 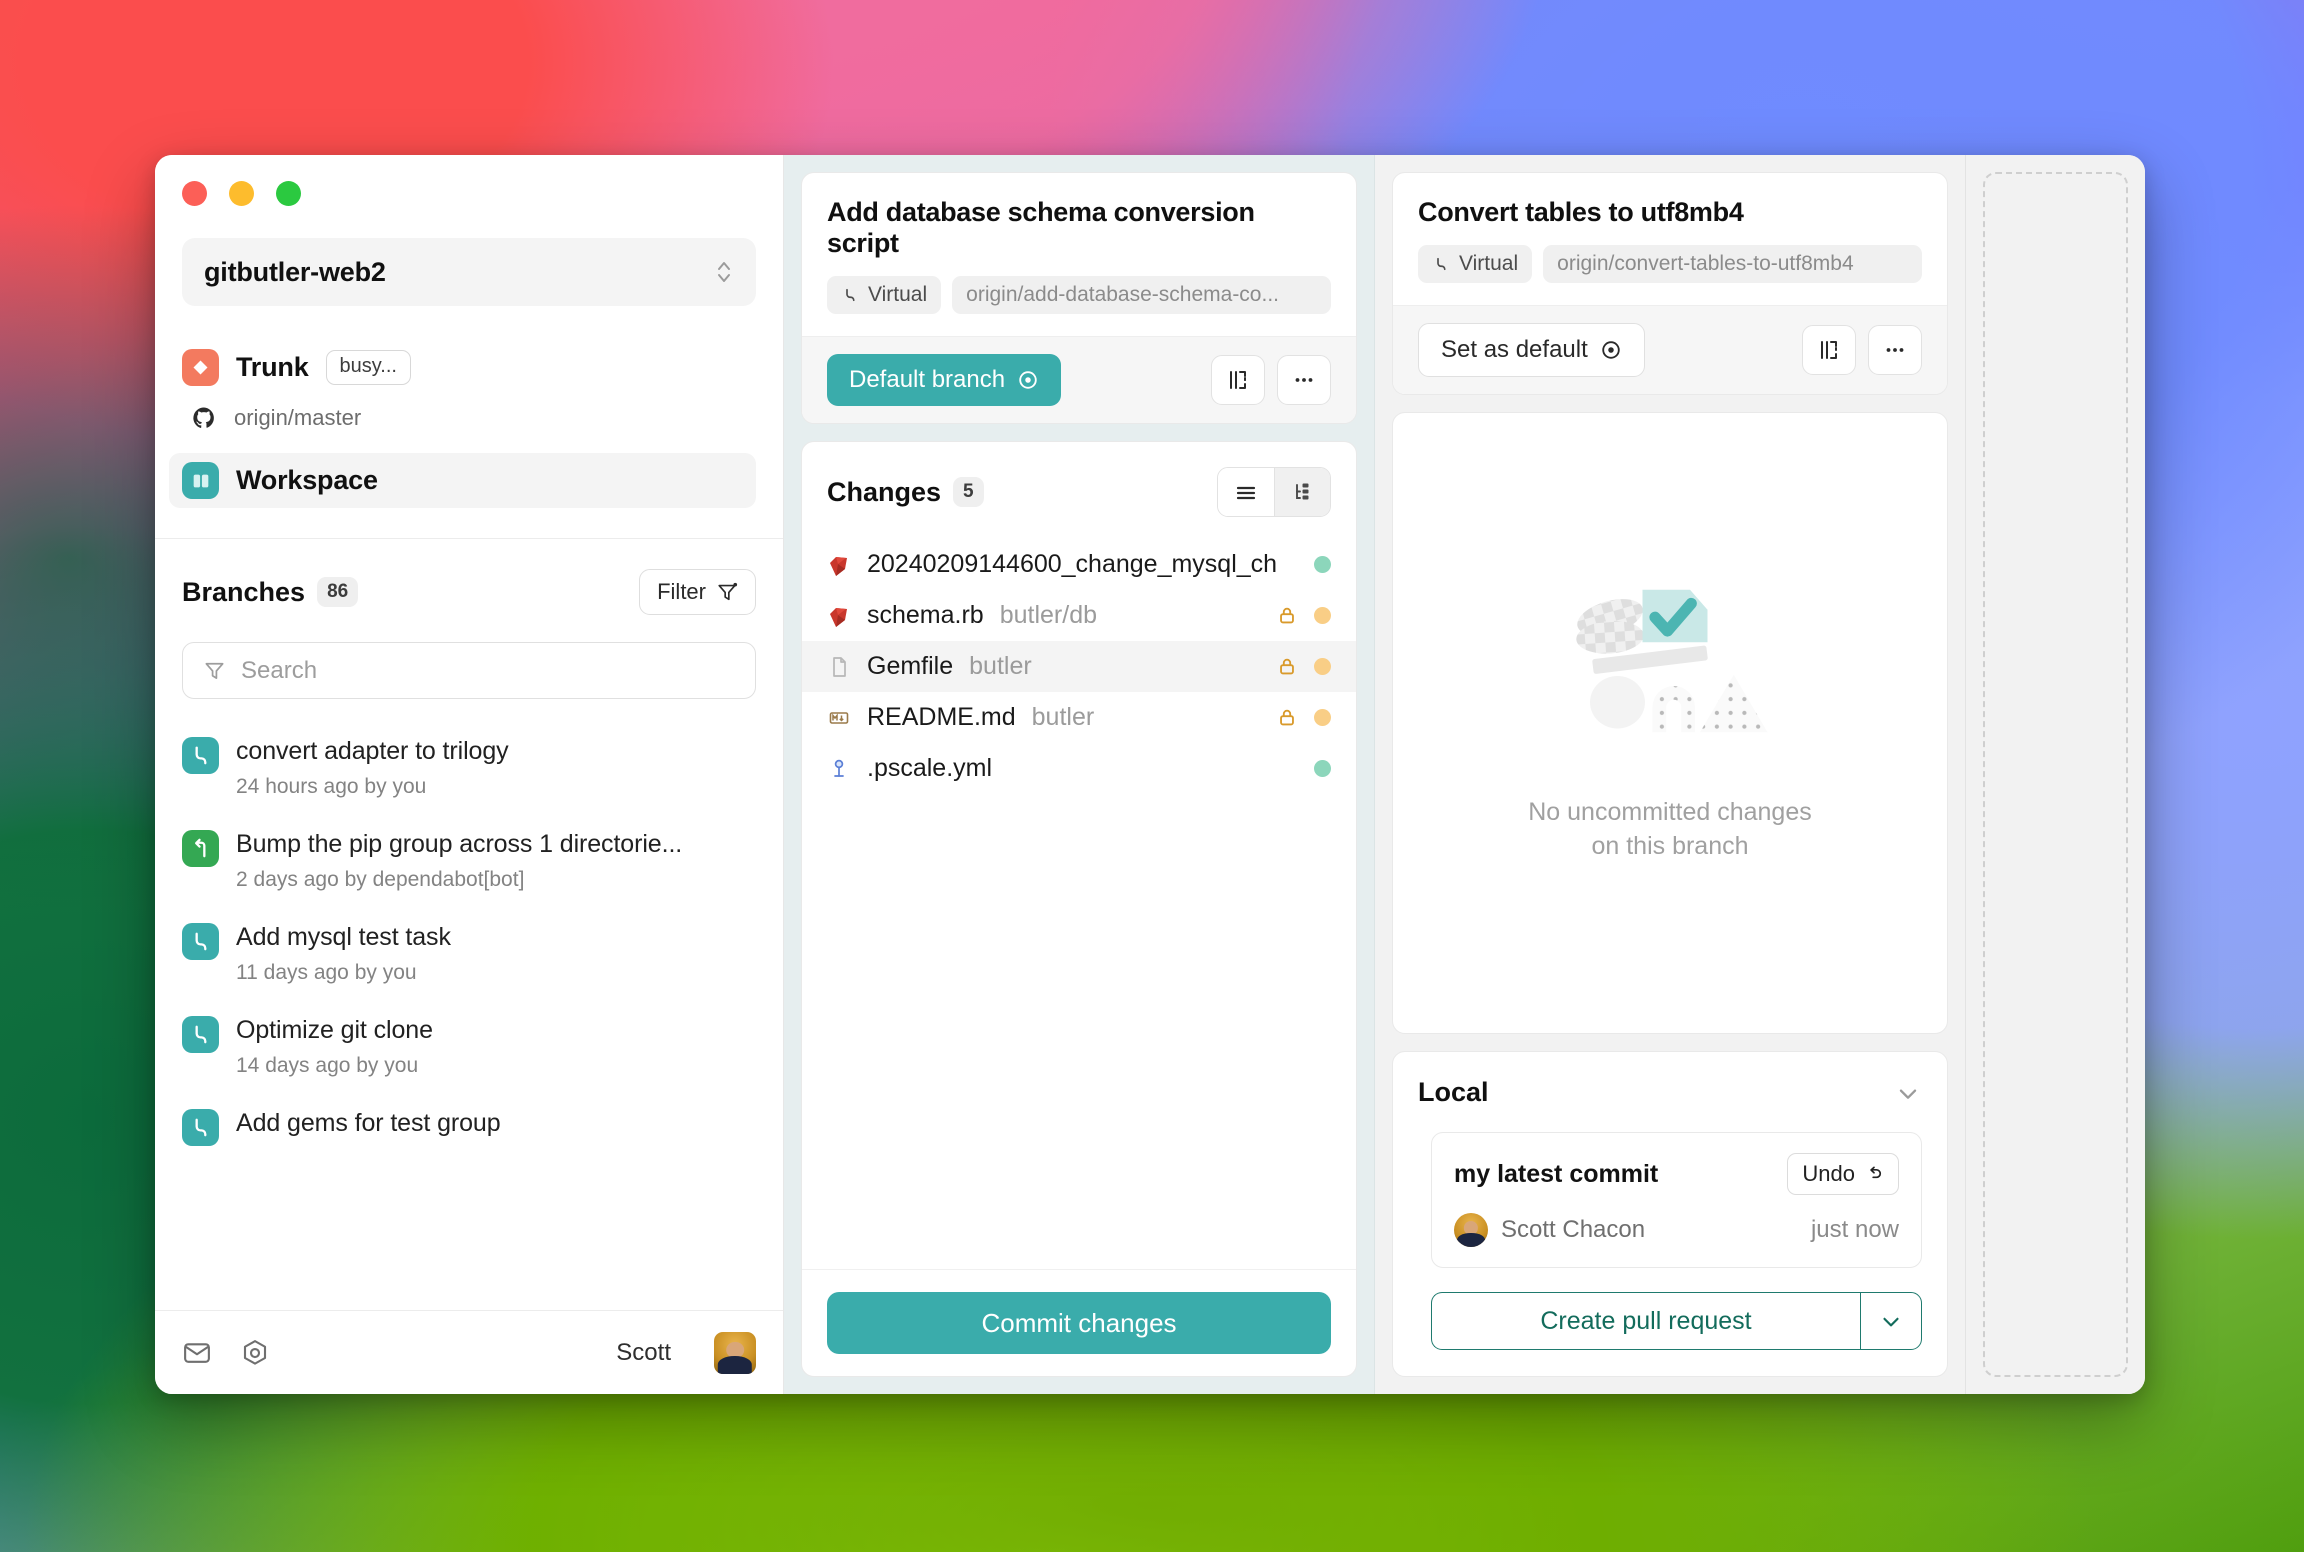 I want to click on branches-title: Branches, so click(x=244, y=591).